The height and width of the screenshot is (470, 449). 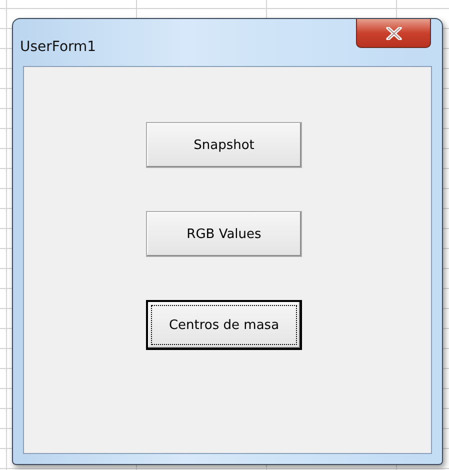 What do you see at coordinates (58, 46) in the screenshot?
I see `window-title: UserForm1` at bounding box center [58, 46].